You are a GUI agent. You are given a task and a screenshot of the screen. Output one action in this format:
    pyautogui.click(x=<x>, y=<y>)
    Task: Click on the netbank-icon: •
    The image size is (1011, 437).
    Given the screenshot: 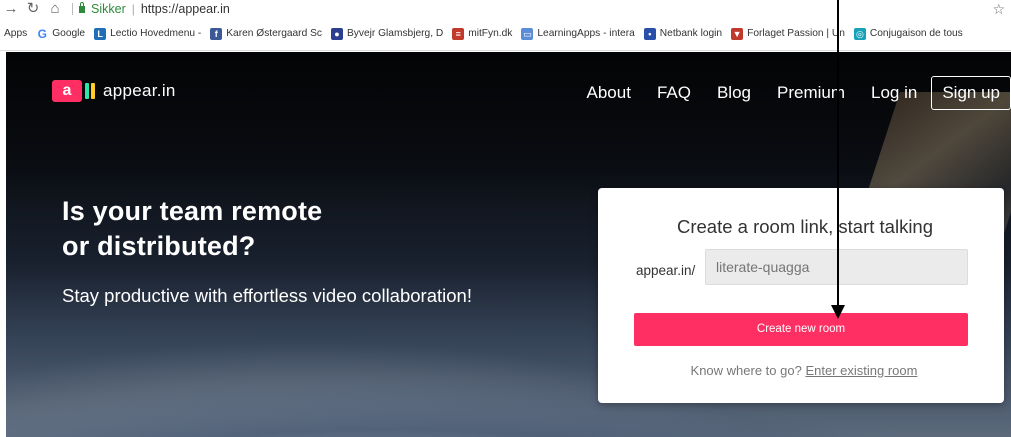 What is the action you would take?
    pyautogui.click(x=649, y=33)
    